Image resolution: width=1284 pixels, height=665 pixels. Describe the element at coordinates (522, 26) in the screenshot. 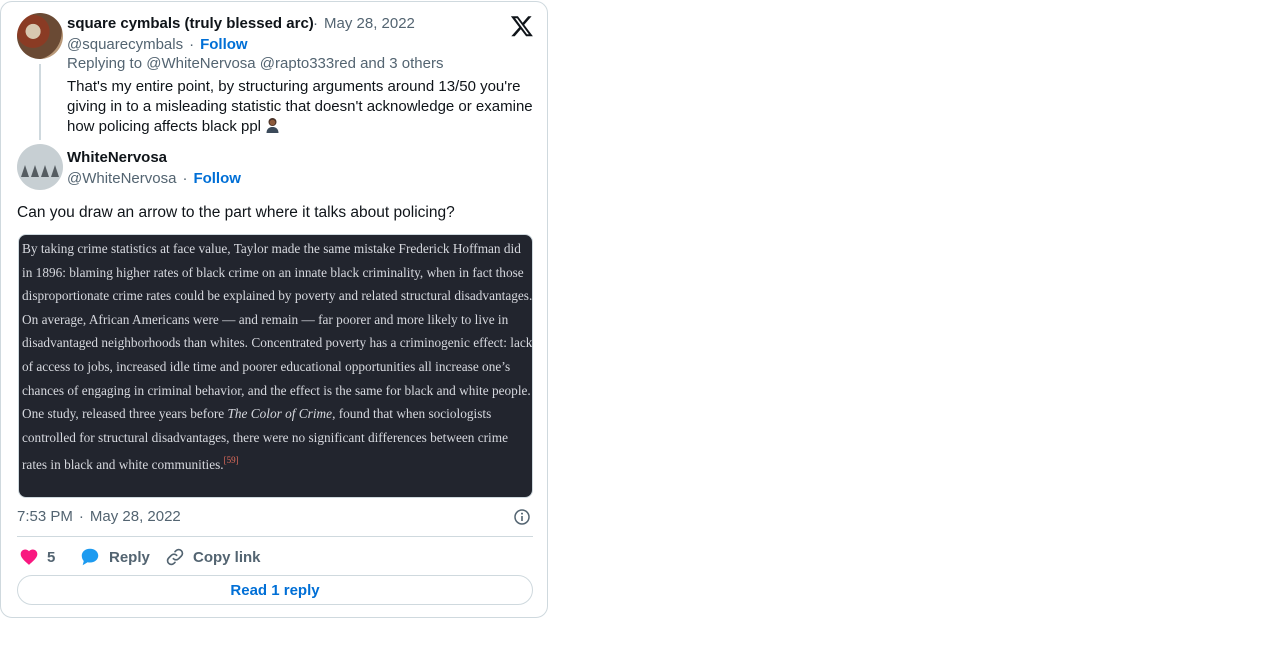

I see `x-logo-icon` at that location.